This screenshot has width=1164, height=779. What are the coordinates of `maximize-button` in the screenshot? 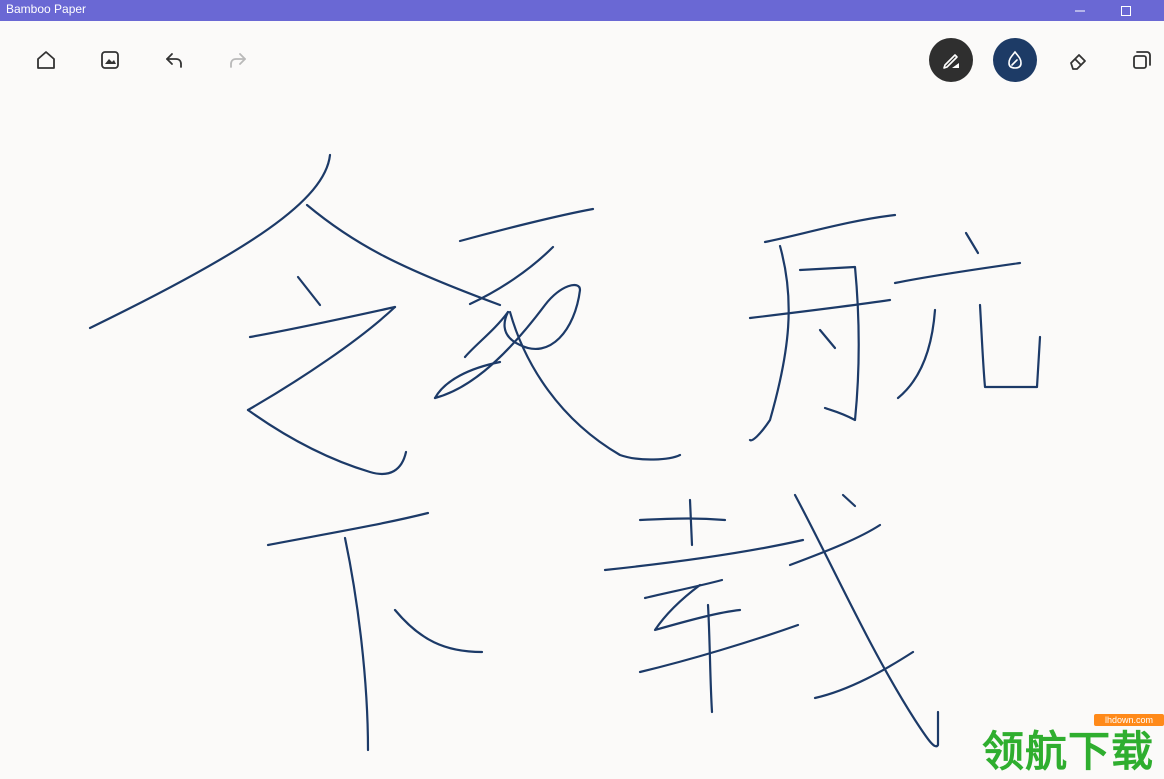 It's located at (1126, 10).